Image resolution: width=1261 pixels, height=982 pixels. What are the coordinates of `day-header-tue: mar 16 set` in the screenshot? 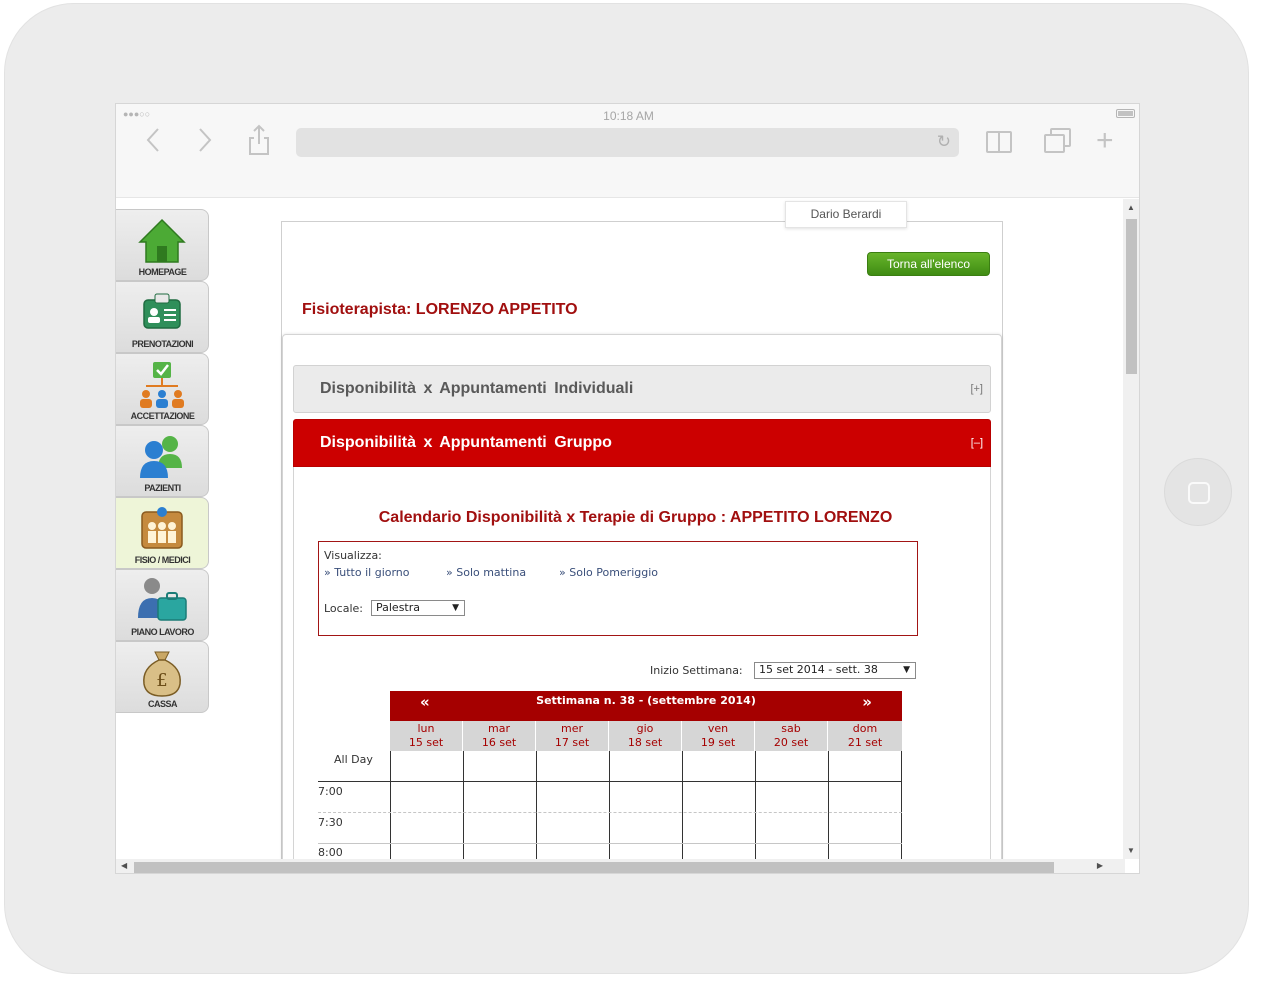 It's located at (499, 736).